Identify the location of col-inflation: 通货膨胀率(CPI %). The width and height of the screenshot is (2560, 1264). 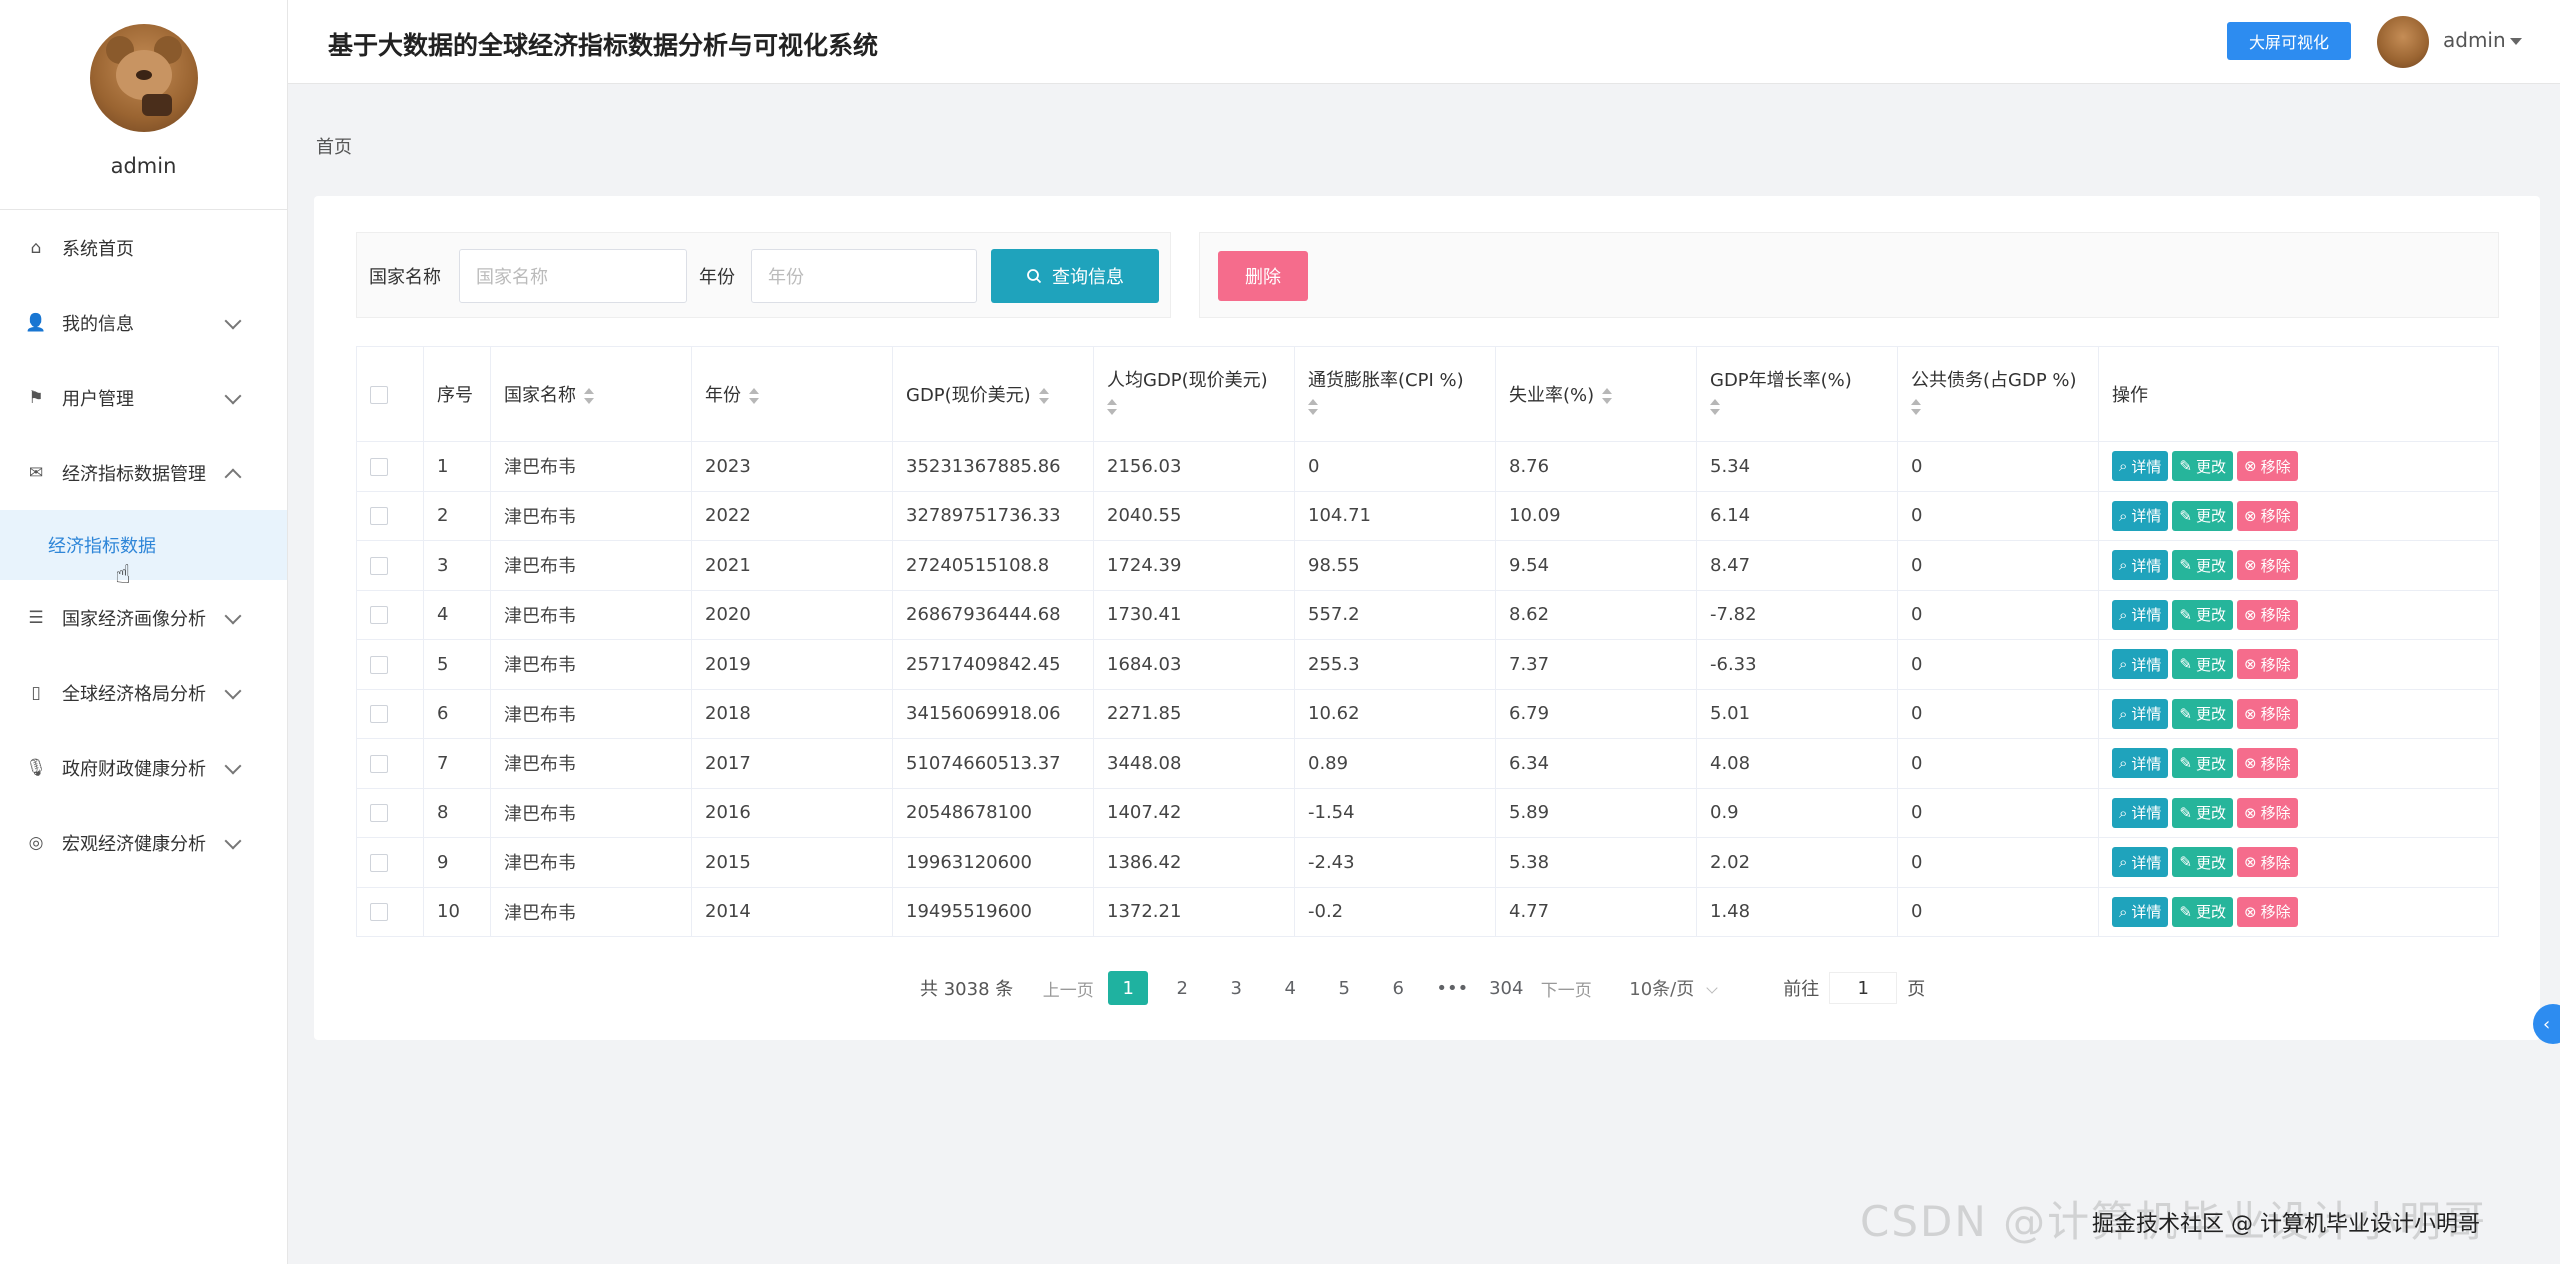
(1395, 394).